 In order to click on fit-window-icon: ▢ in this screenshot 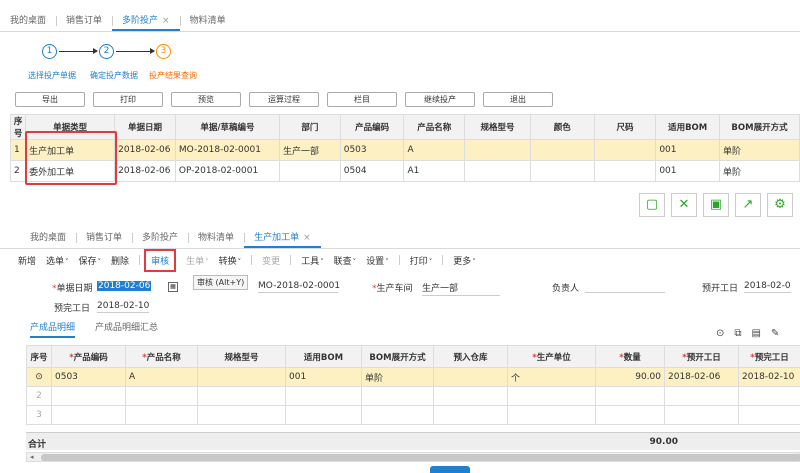, I will do `click(652, 205)`.